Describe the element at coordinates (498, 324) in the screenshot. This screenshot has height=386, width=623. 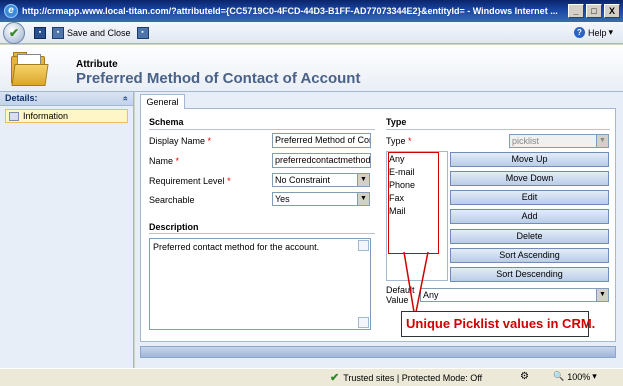
I see `annotation-callout: Unique Picklist values in CRM.` at that location.